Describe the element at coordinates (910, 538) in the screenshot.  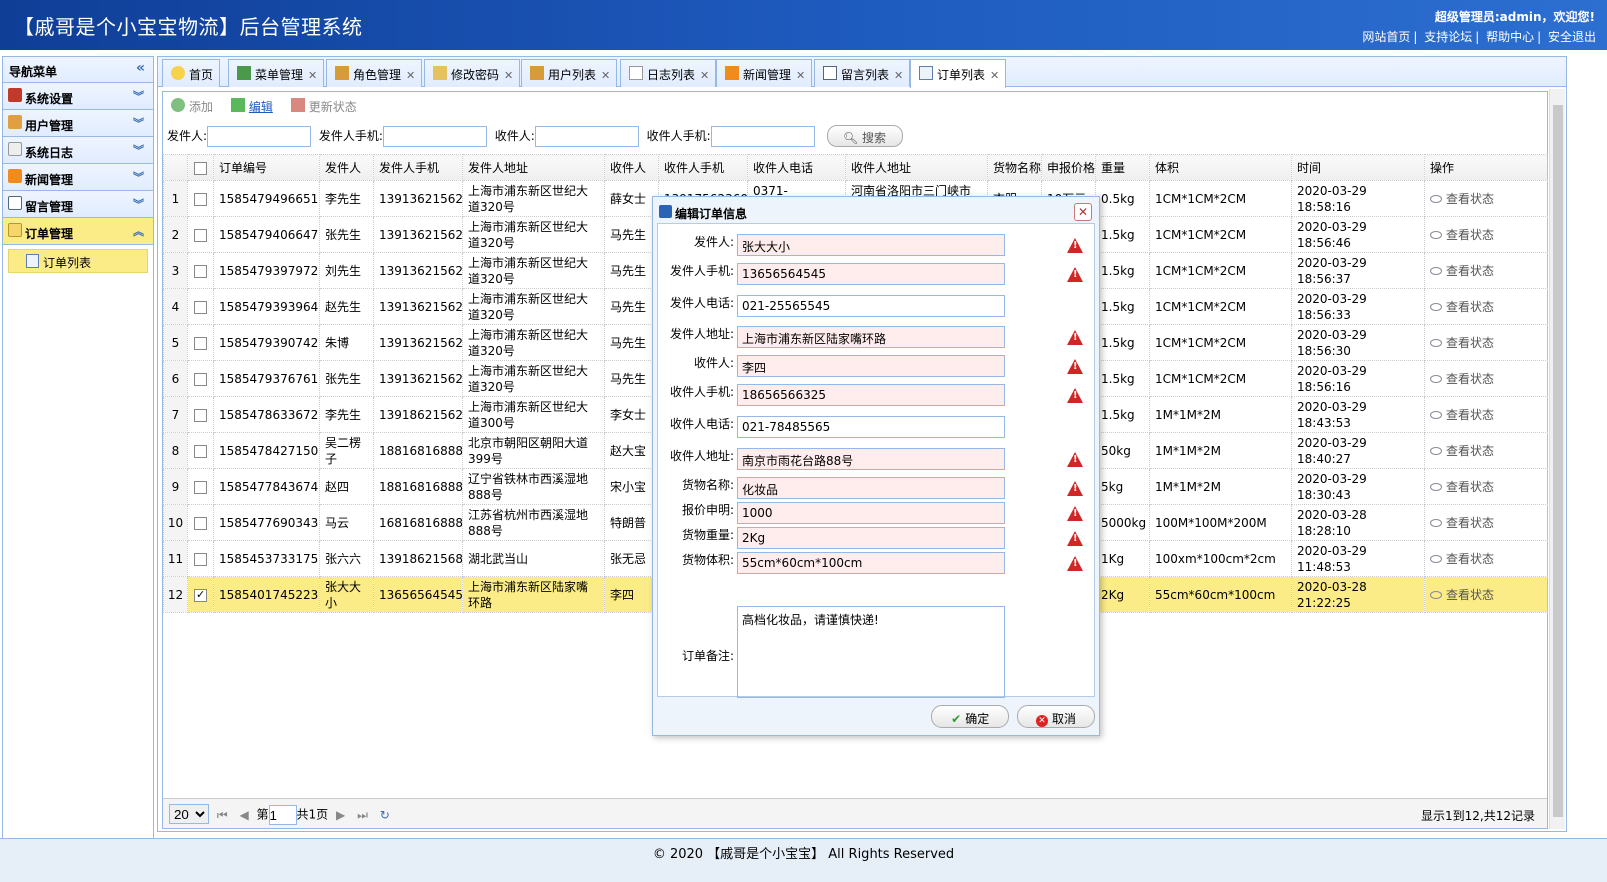
I see `field-input: 2Kg` at that location.